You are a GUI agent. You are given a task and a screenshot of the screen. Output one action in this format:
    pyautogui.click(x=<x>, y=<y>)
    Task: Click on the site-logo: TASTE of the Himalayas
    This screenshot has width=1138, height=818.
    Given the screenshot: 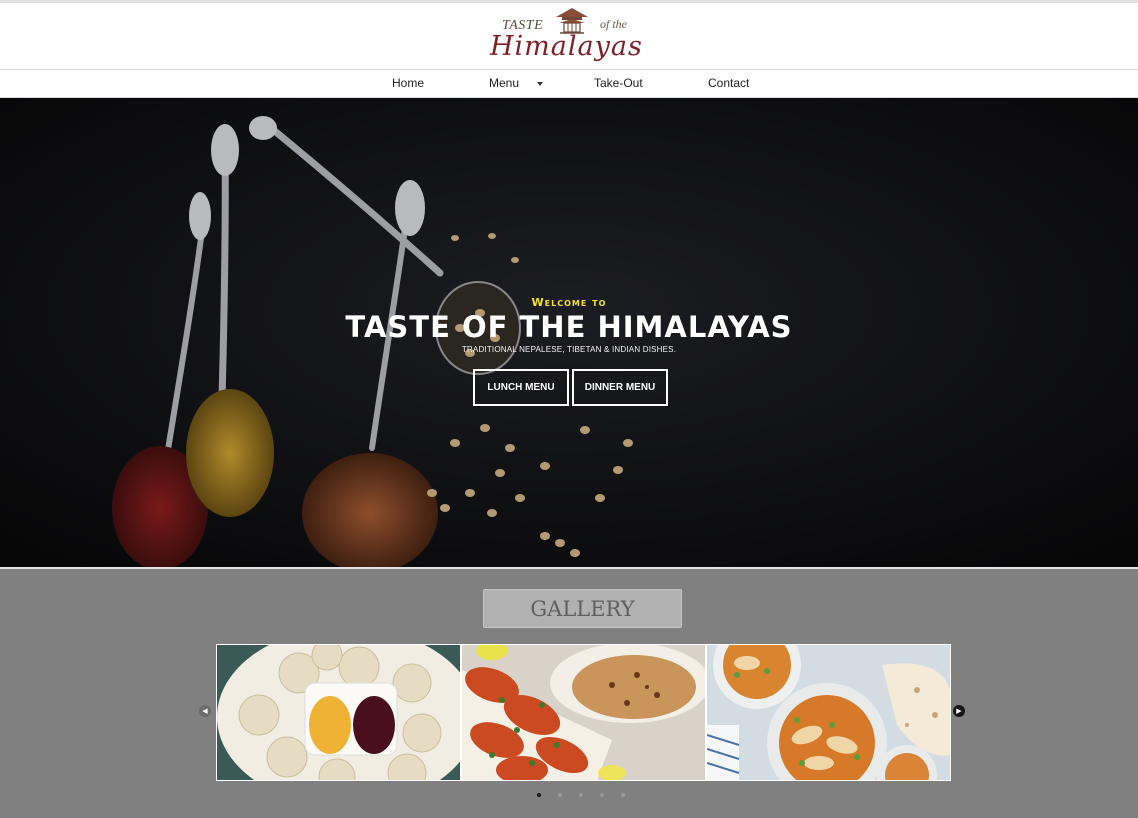 What is the action you would take?
    pyautogui.click(x=570, y=36)
    